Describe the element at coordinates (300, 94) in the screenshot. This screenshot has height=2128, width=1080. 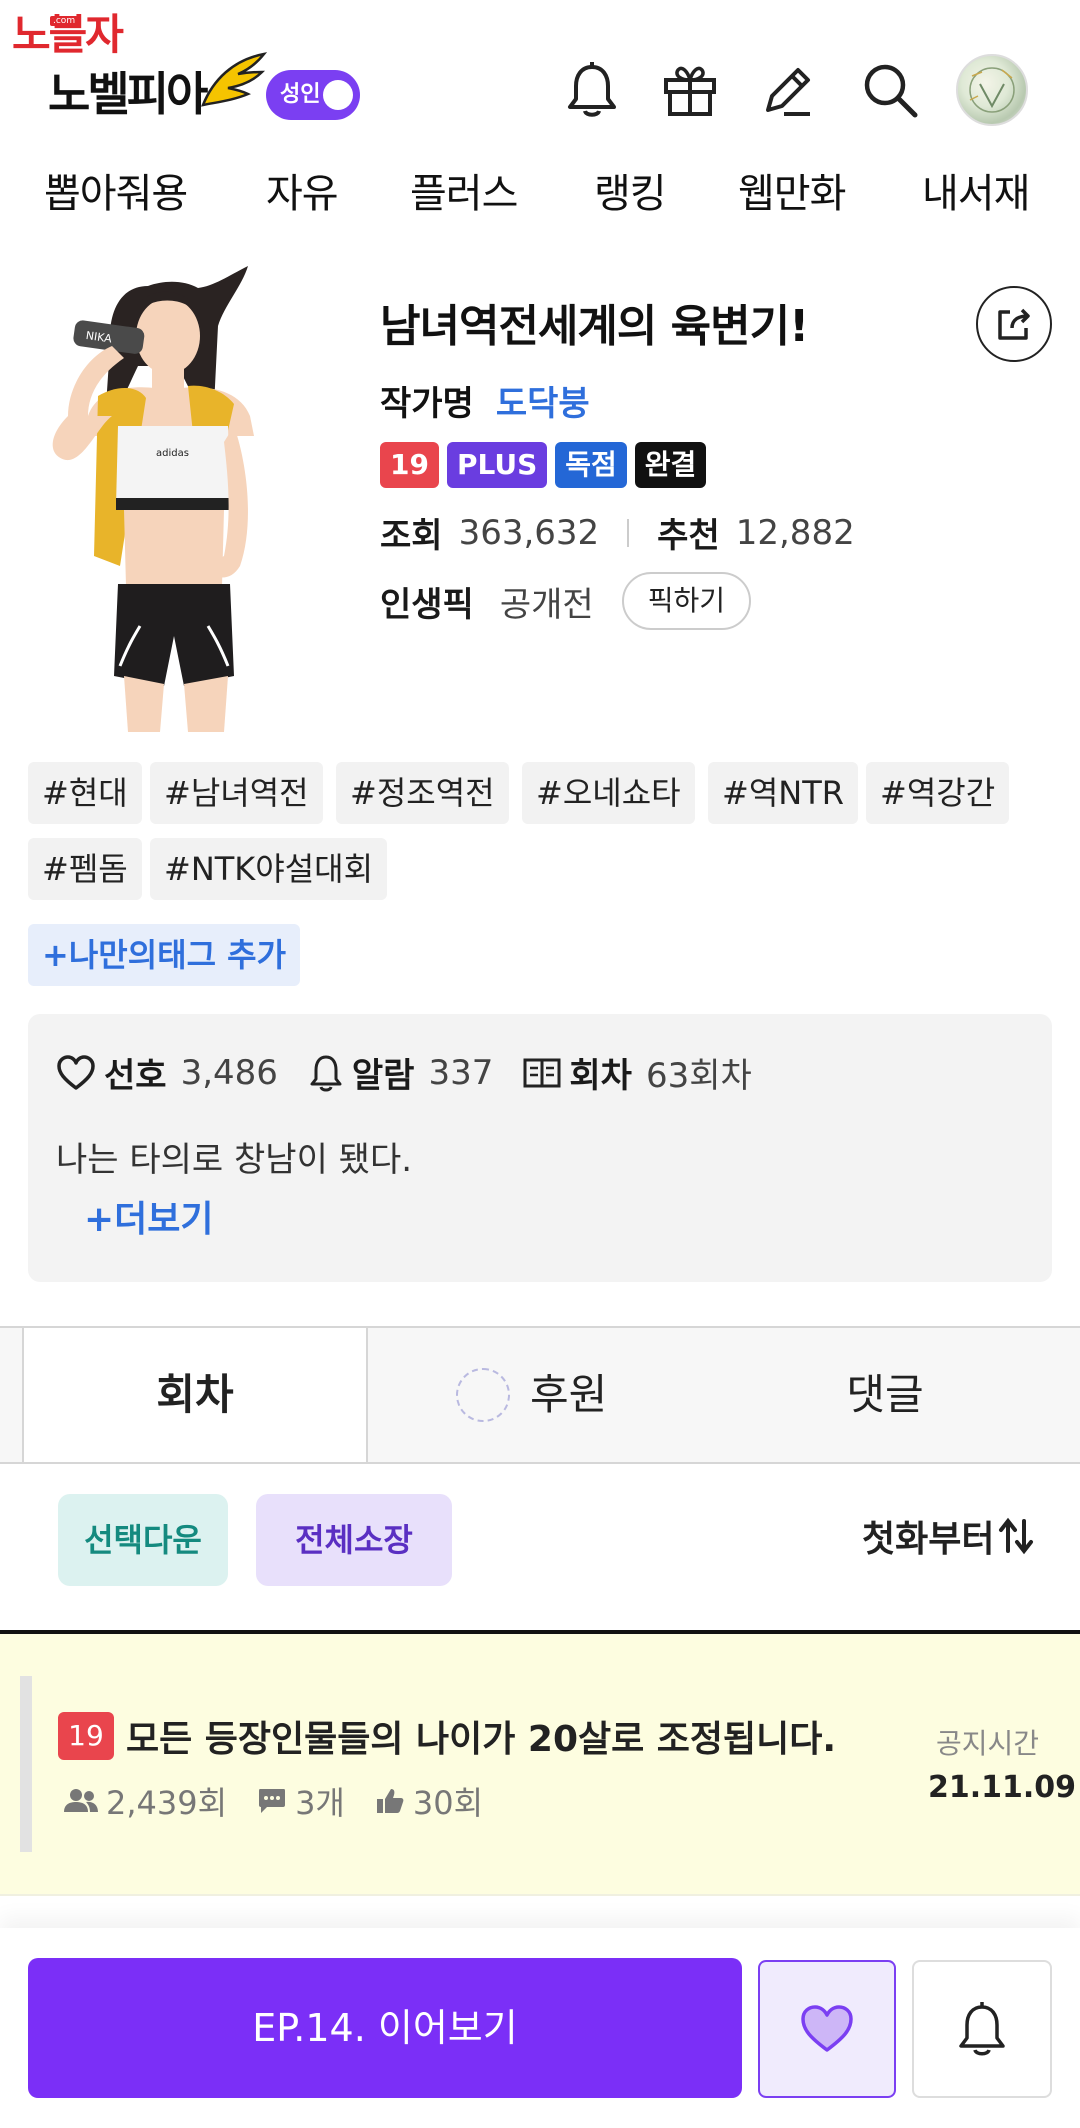
I see `adult-toggle-label: 성인` at that location.